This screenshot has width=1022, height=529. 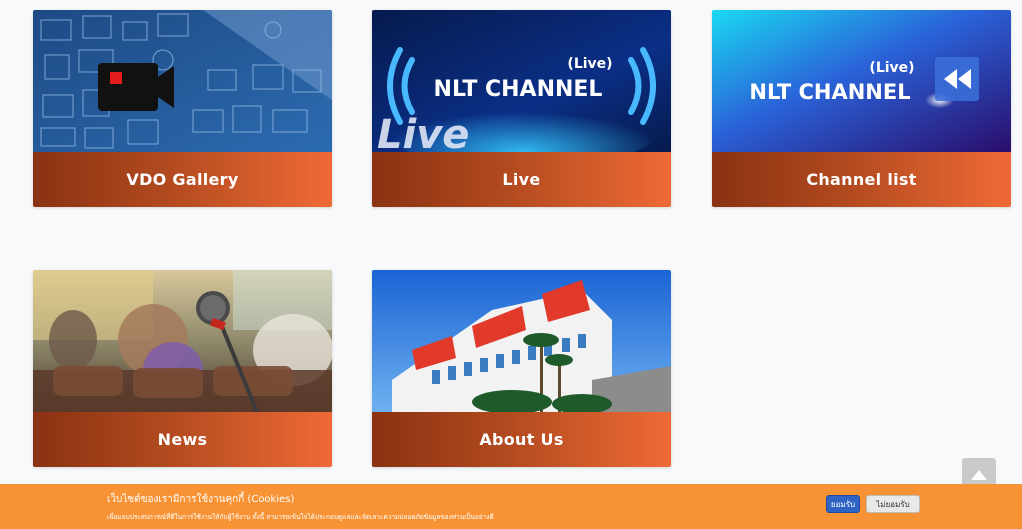 I want to click on vdo-gallery-label-bar: VDO Gallery, so click(x=182, y=179).